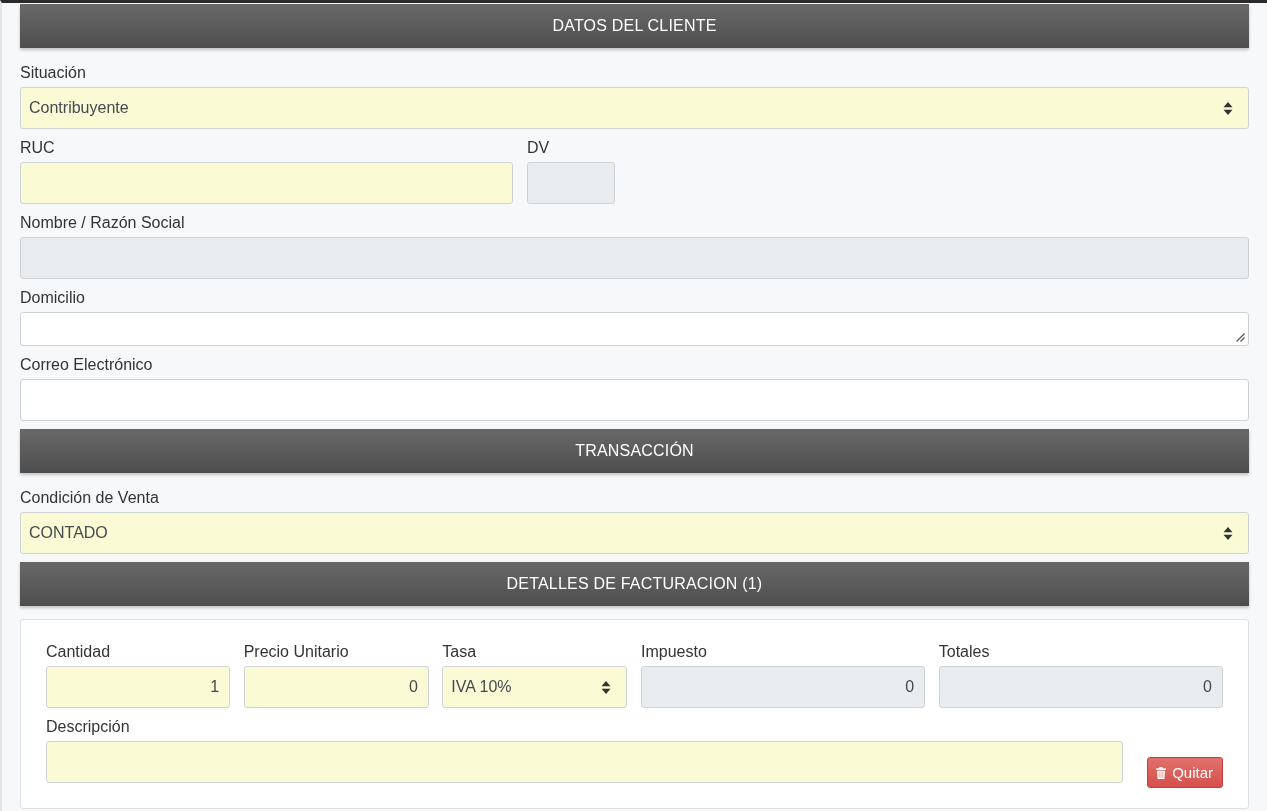  I want to click on number-field: 1, so click(138, 687).